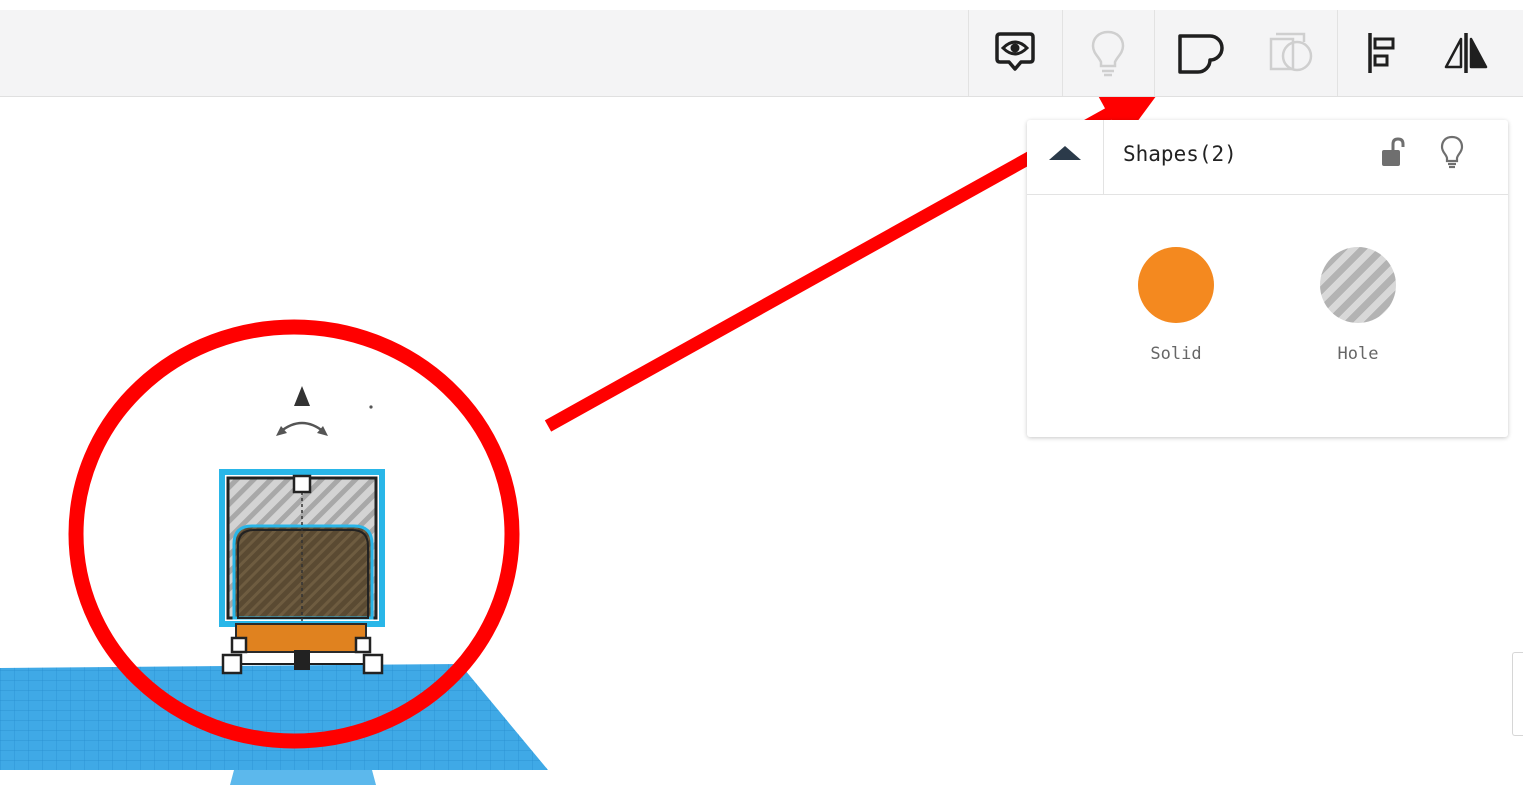 This screenshot has height=785, width=1523. Describe the element at coordinates (302, 660) in the screenshot. I see `side-handle` at that location.